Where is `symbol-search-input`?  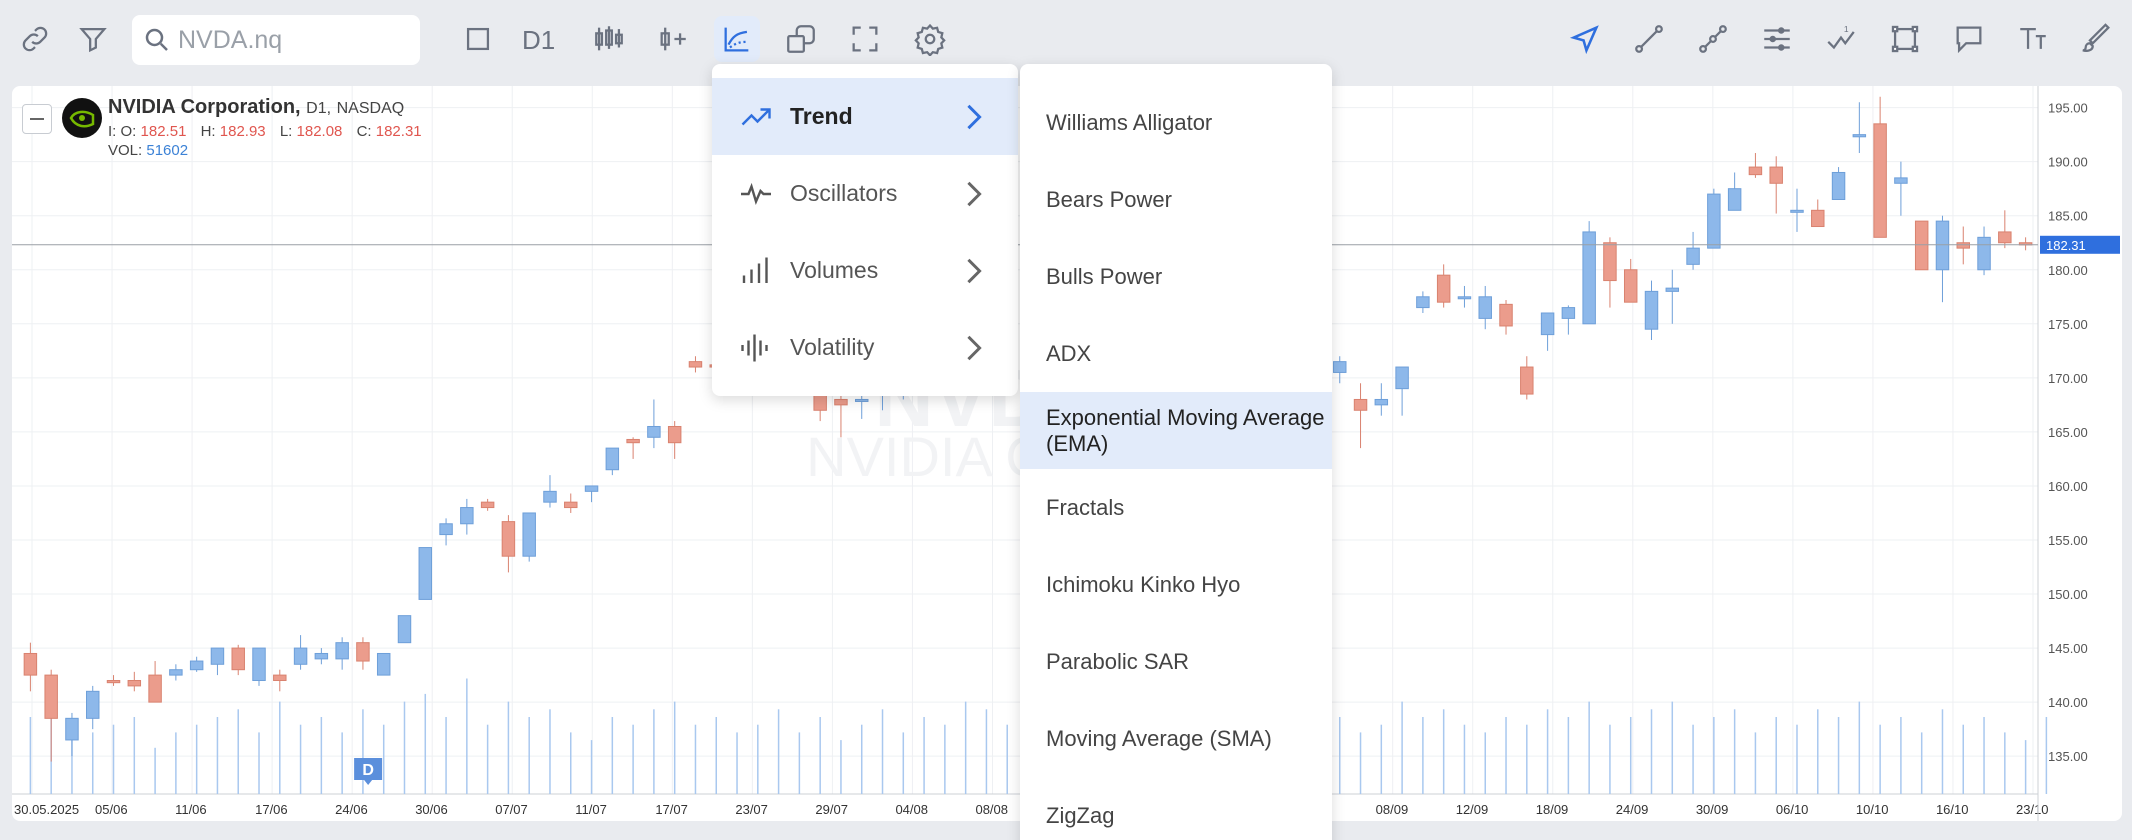
symbol-search-input is located at coordinates (293, 40).